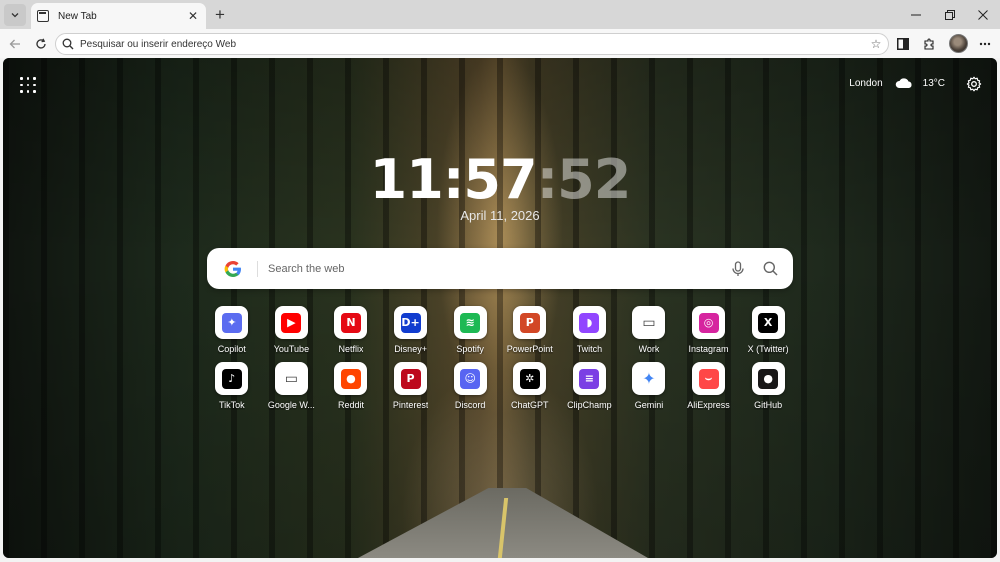 This screenshot has height=562, width=1000. I want to click on shortcut-copilot: ✦ Copilot, so click(232, 330).